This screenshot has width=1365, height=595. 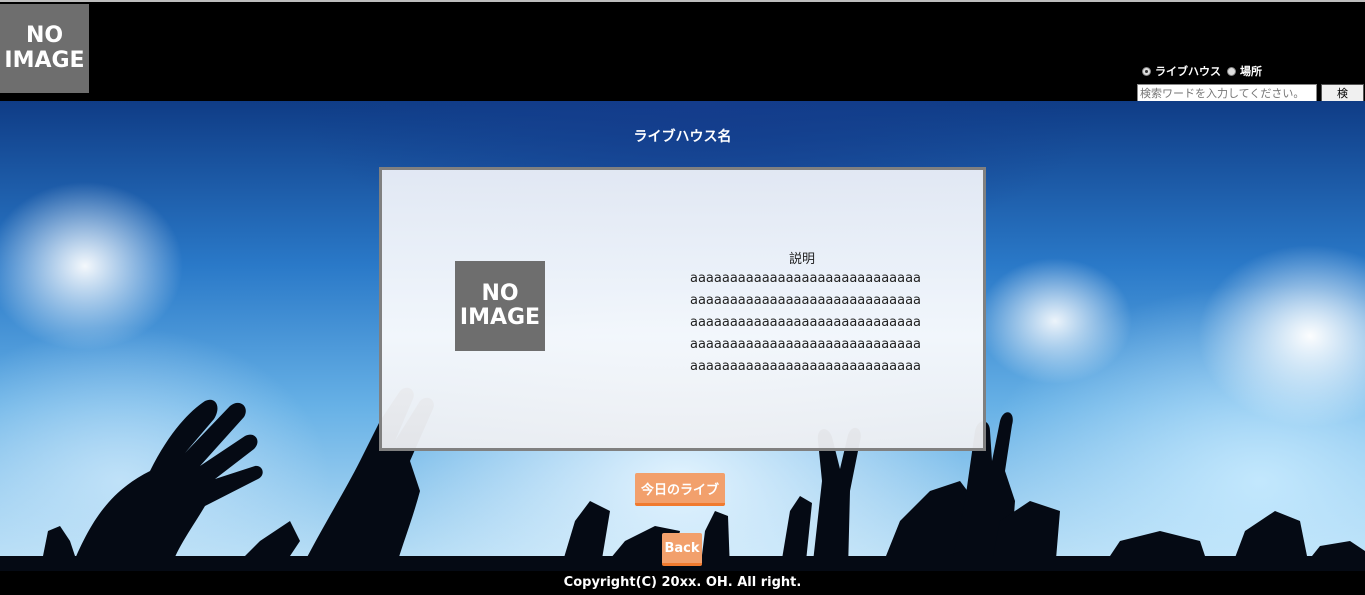 What do you see at coordinates (680, 489) in the screenshot?
I see `today-live-button: 今日のライブ` at bounding box center [680, 489].